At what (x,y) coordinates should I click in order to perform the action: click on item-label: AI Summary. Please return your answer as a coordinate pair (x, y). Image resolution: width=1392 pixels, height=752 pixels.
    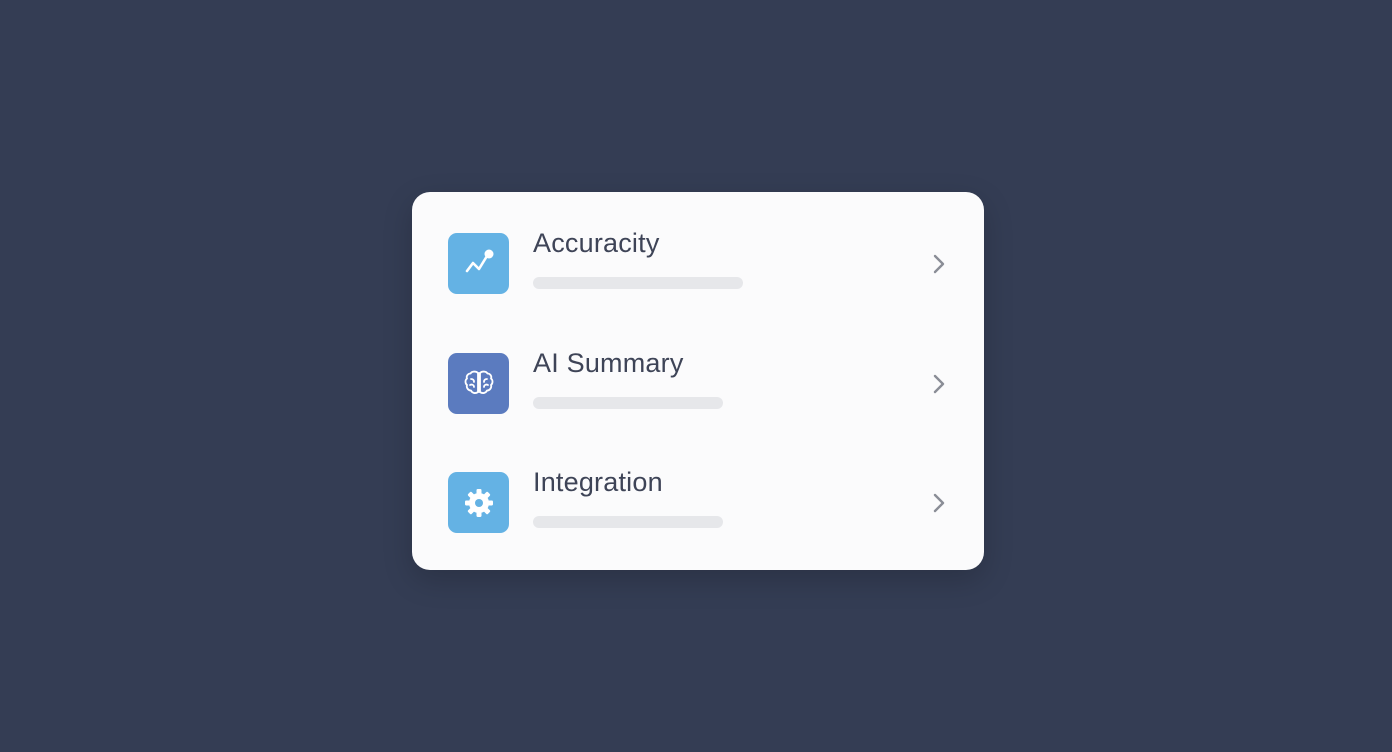
    Looking at the image, I should click on (608, 363).